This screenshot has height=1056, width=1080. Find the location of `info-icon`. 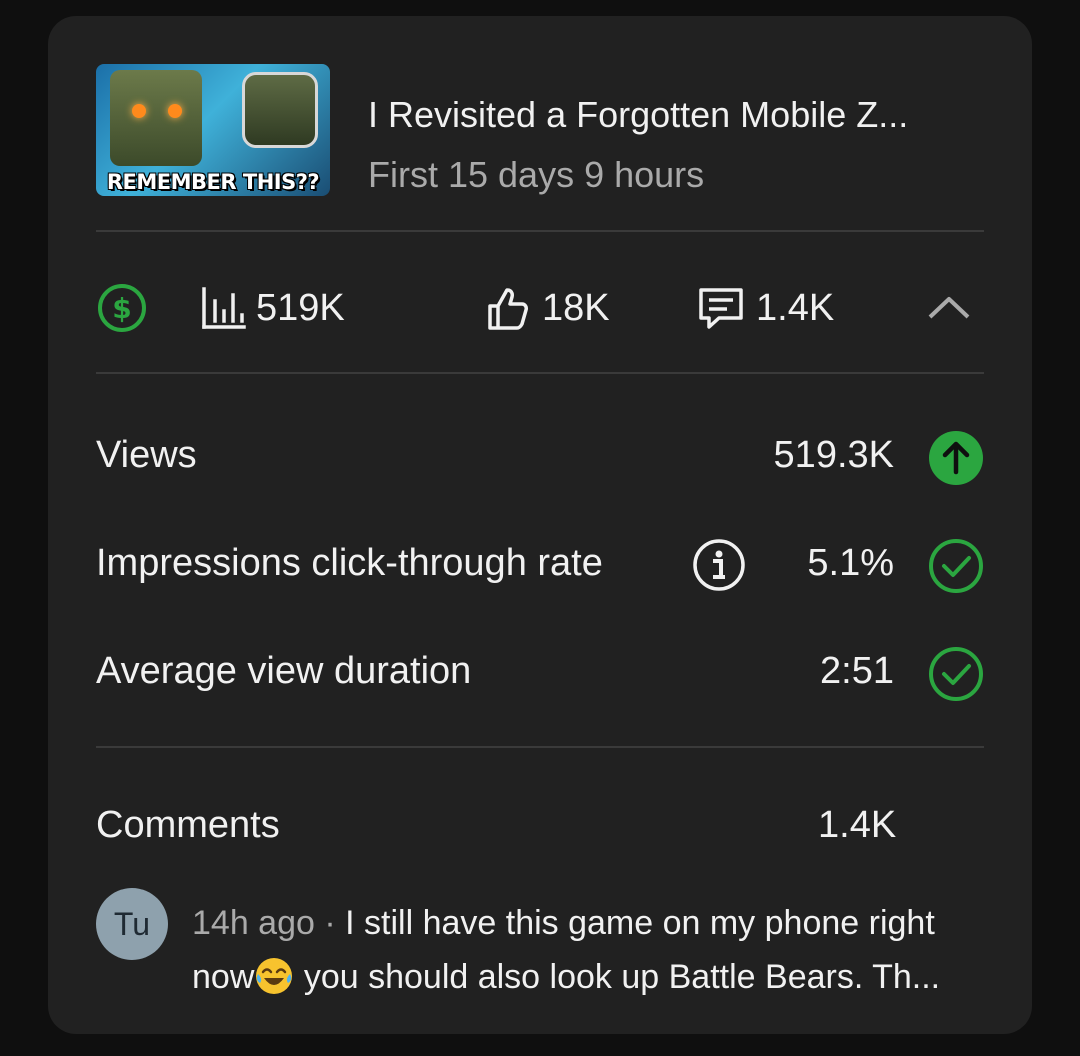

info-icon is located at coordinates (719, 565).